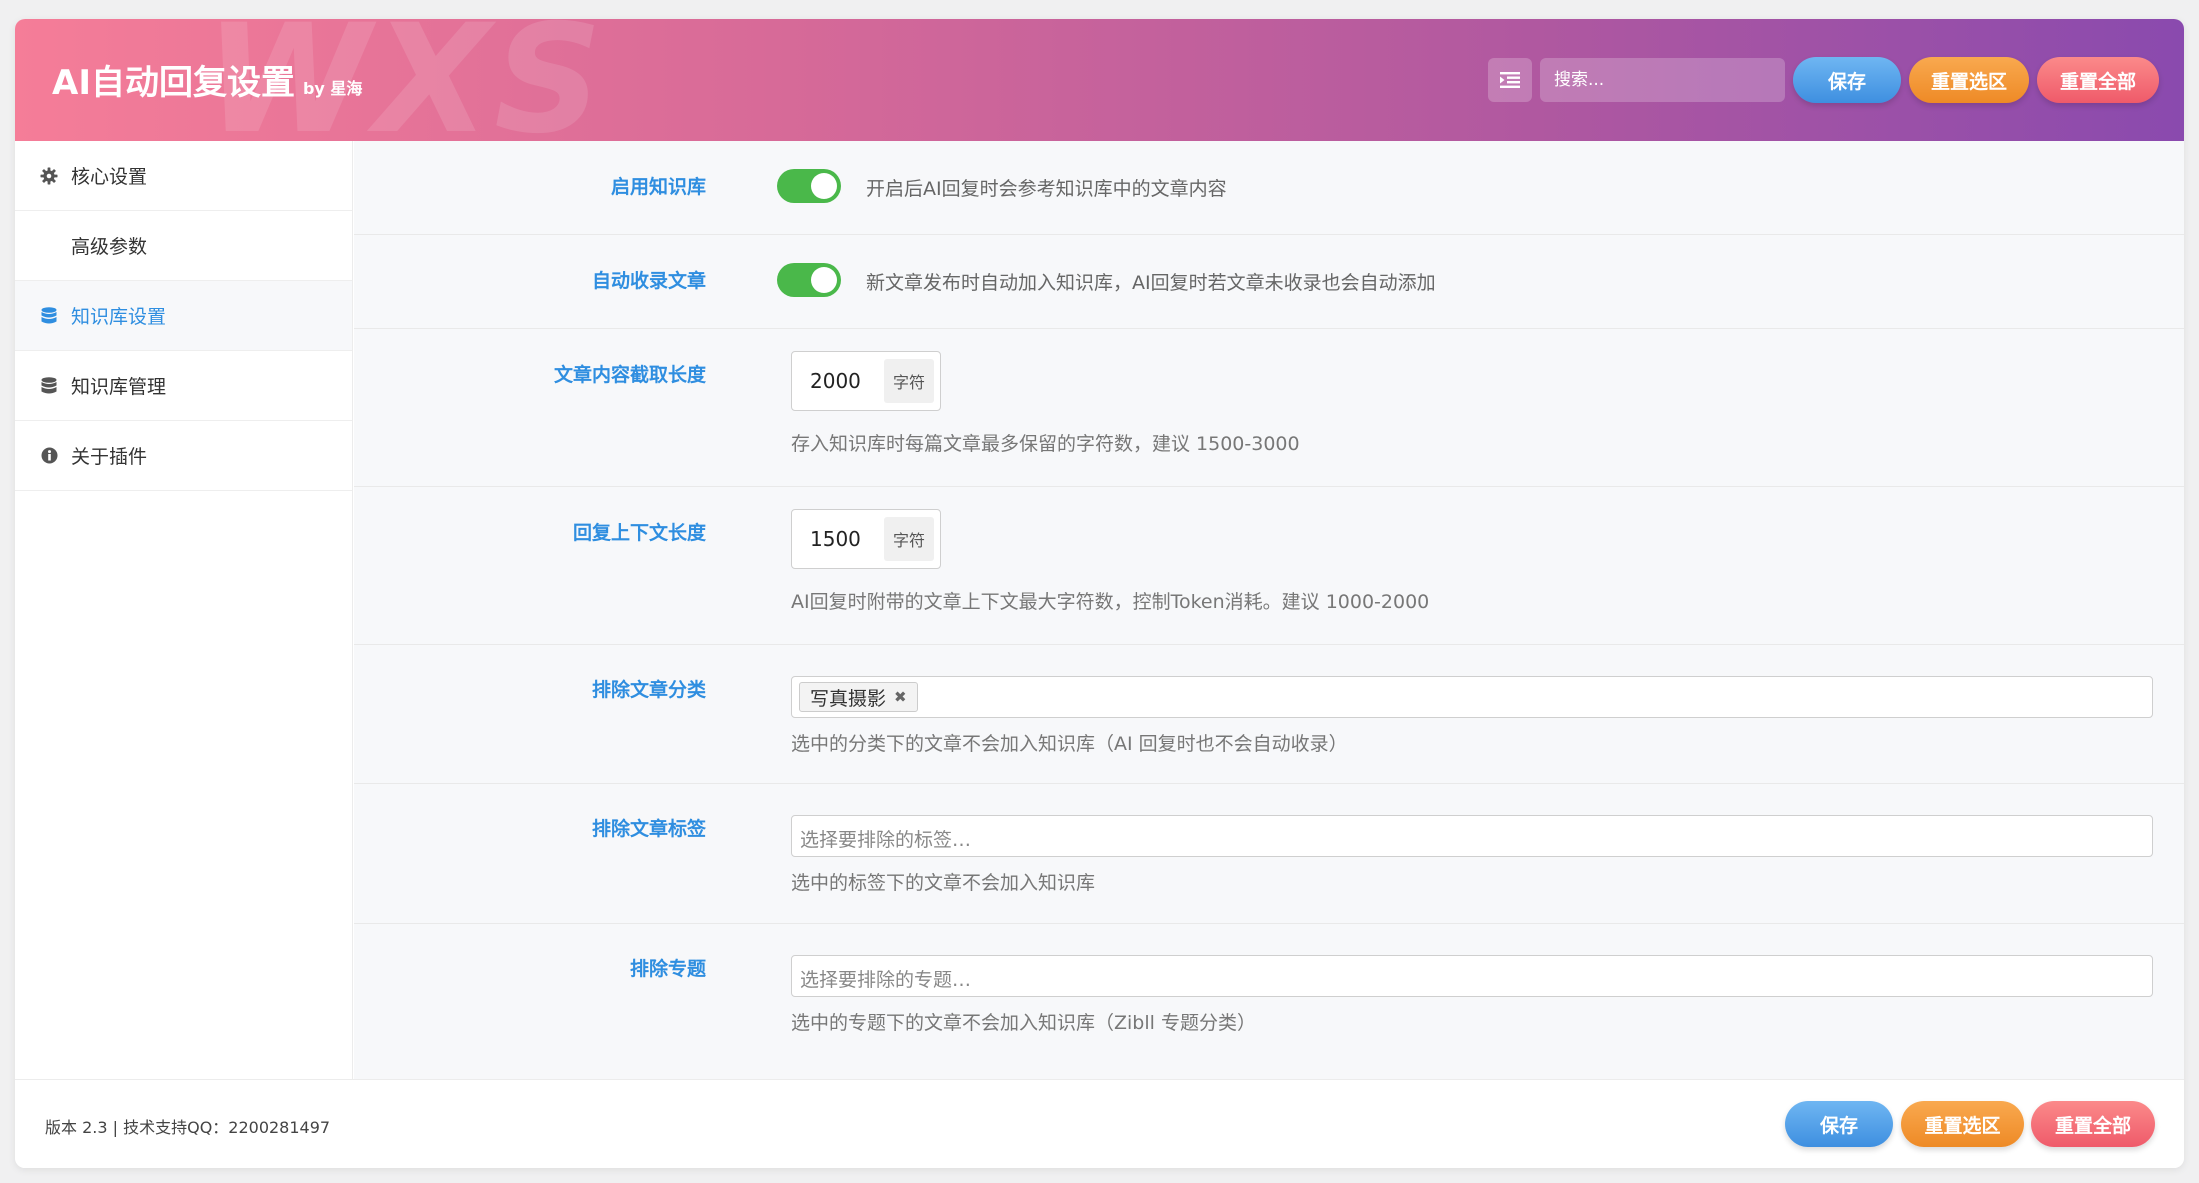  Describe the element at coordinates (184, 610) in the screenshot. I see `sidebar: 核心设置 高级参数 知识库设置 知识库管理 关于插件` at that location.